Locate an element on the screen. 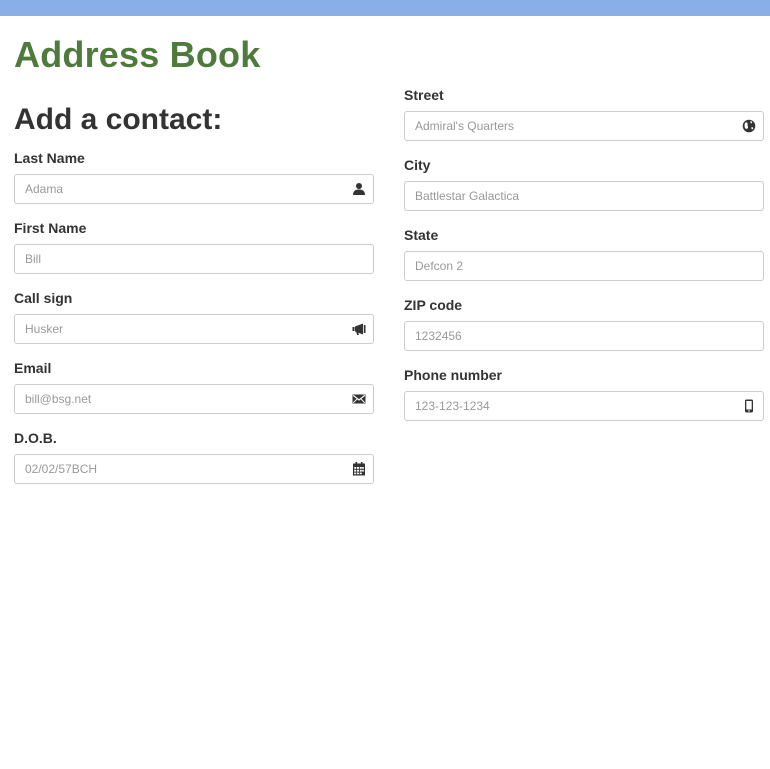  dob-input-wrap is located at coordinates (194, 469).